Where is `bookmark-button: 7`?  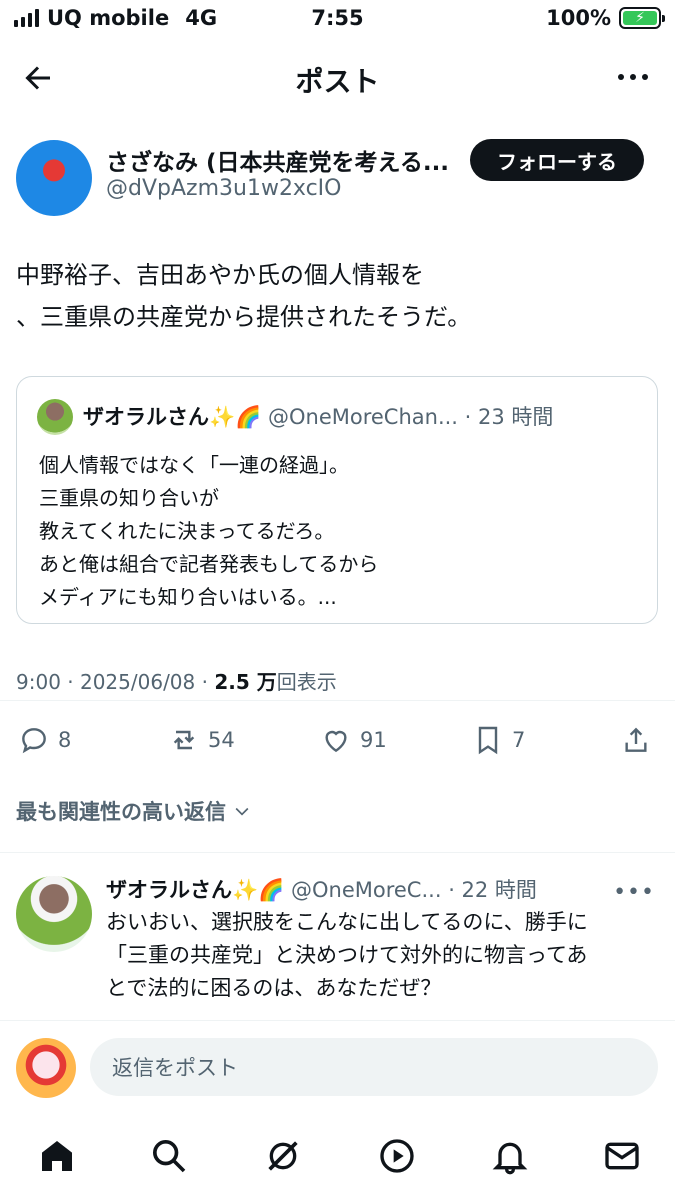 bookmark-button: 7 is located at coordinates (498, 740).